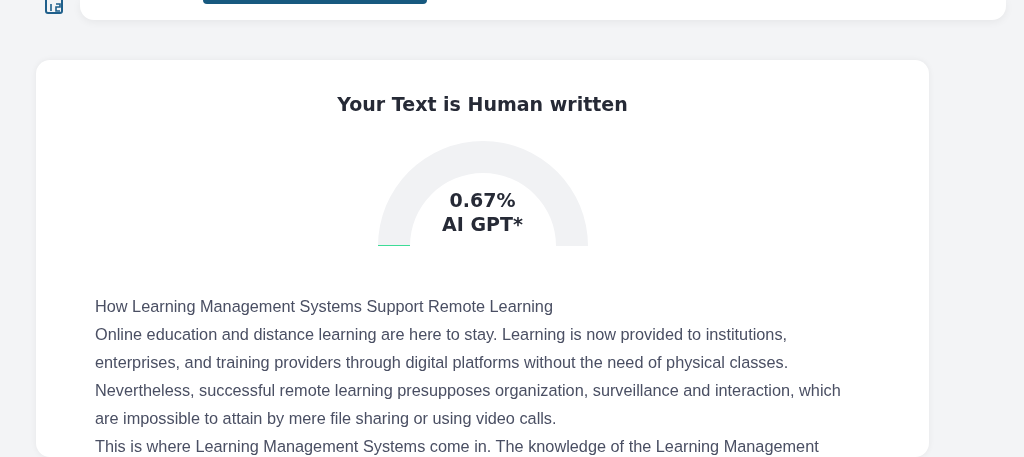  What do you see at coordinates (482, 200) in the screenshot?
I see `ai-percentage: 0.67%` at bounding box center [482, 200].